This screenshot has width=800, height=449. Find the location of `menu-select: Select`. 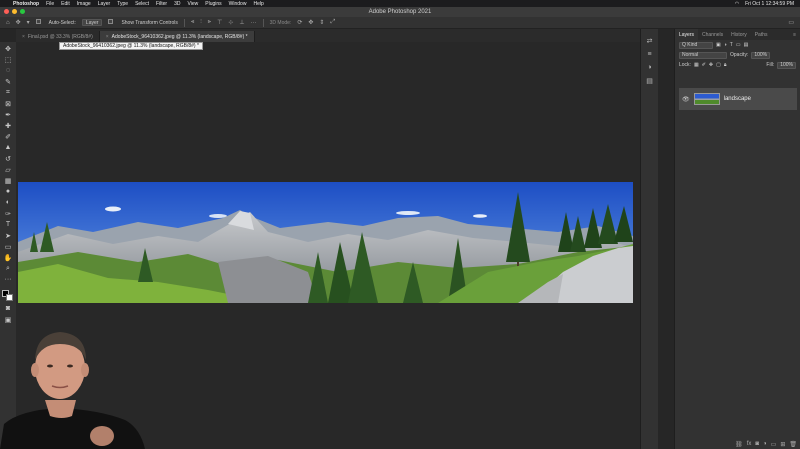

menu-select: Select is located at coordinates (142, 4).